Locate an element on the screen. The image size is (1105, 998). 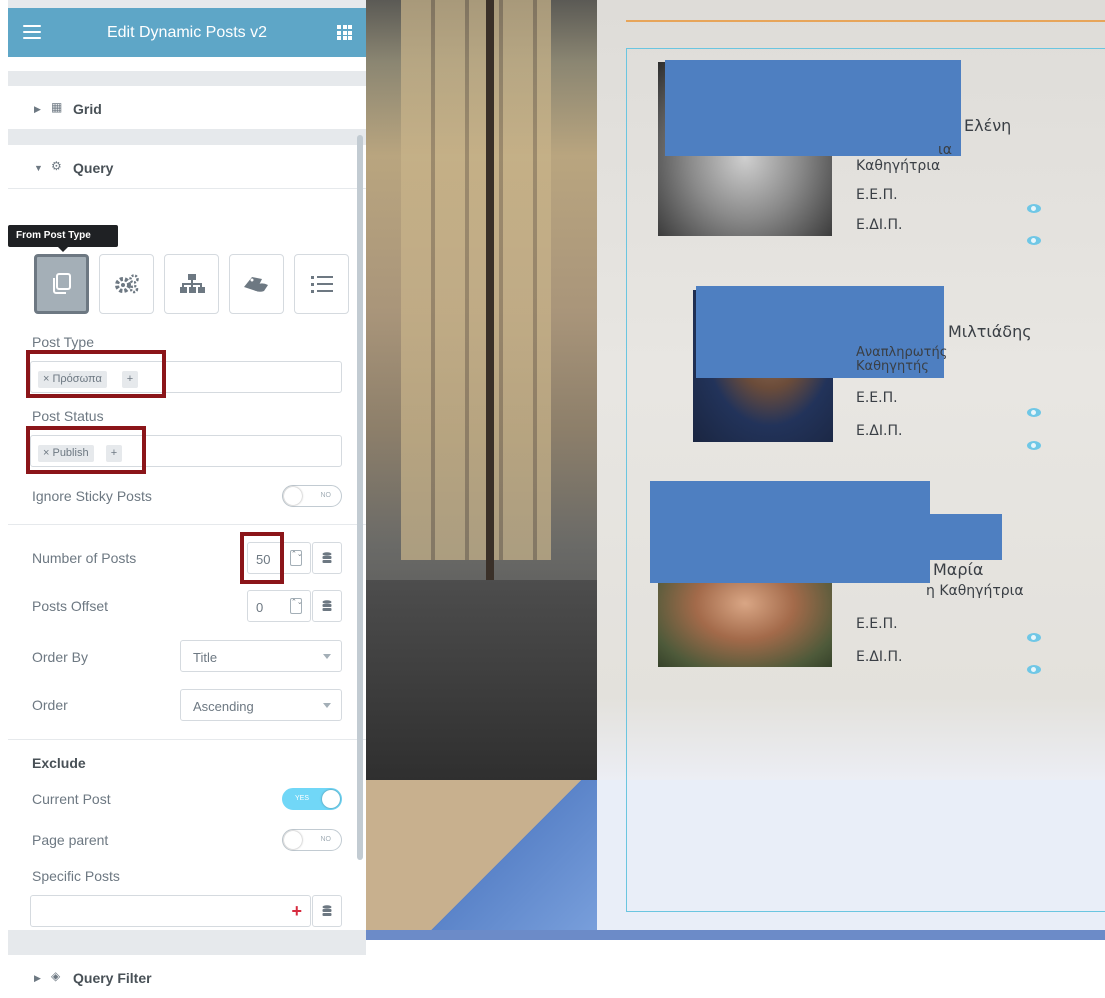
sitemap-icon is located at coordinates (192, 283).